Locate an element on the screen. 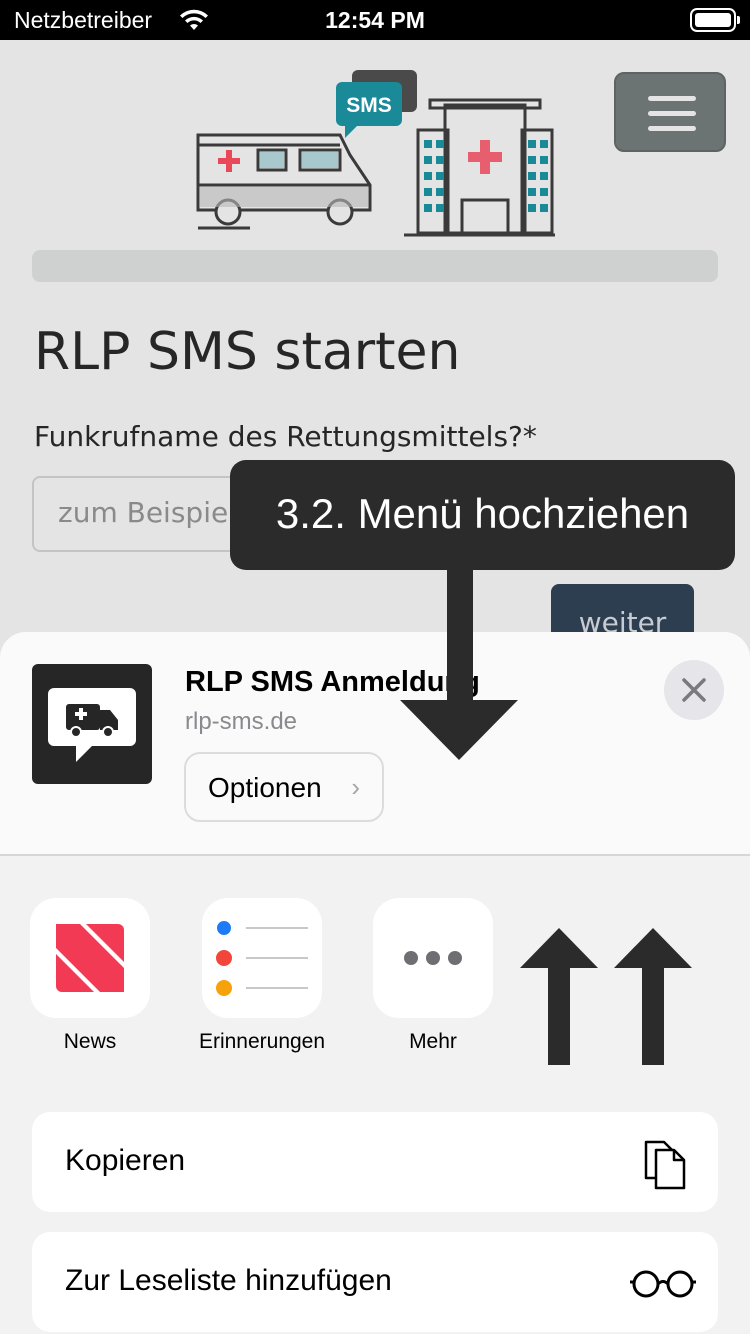  share-app-reminders: Erinnerungen is located at coordinates (262, 975).